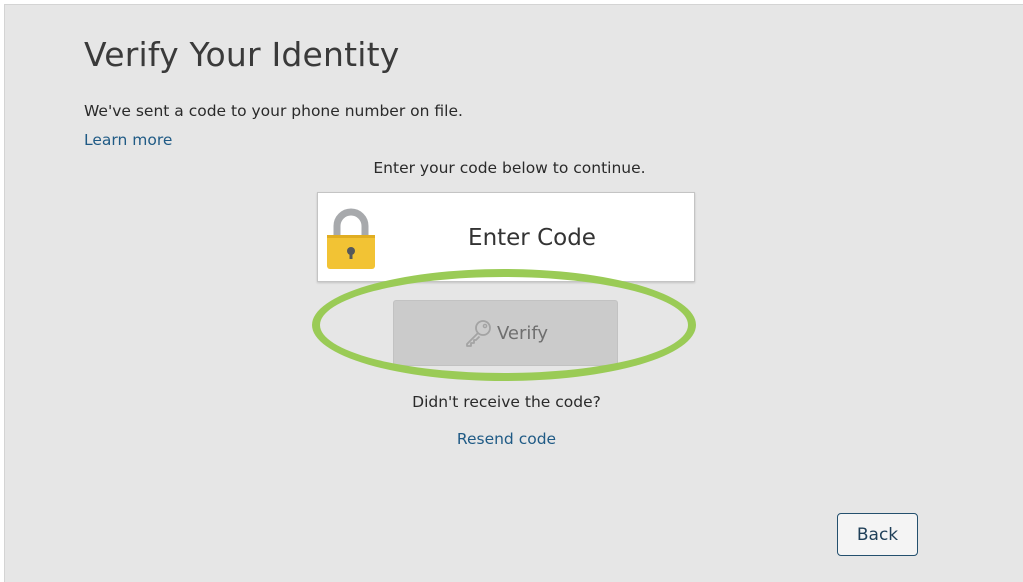  Describe the element at coordinates (128, 140) in the screenshot. I see `learn-more-link: Learn more` at that location.